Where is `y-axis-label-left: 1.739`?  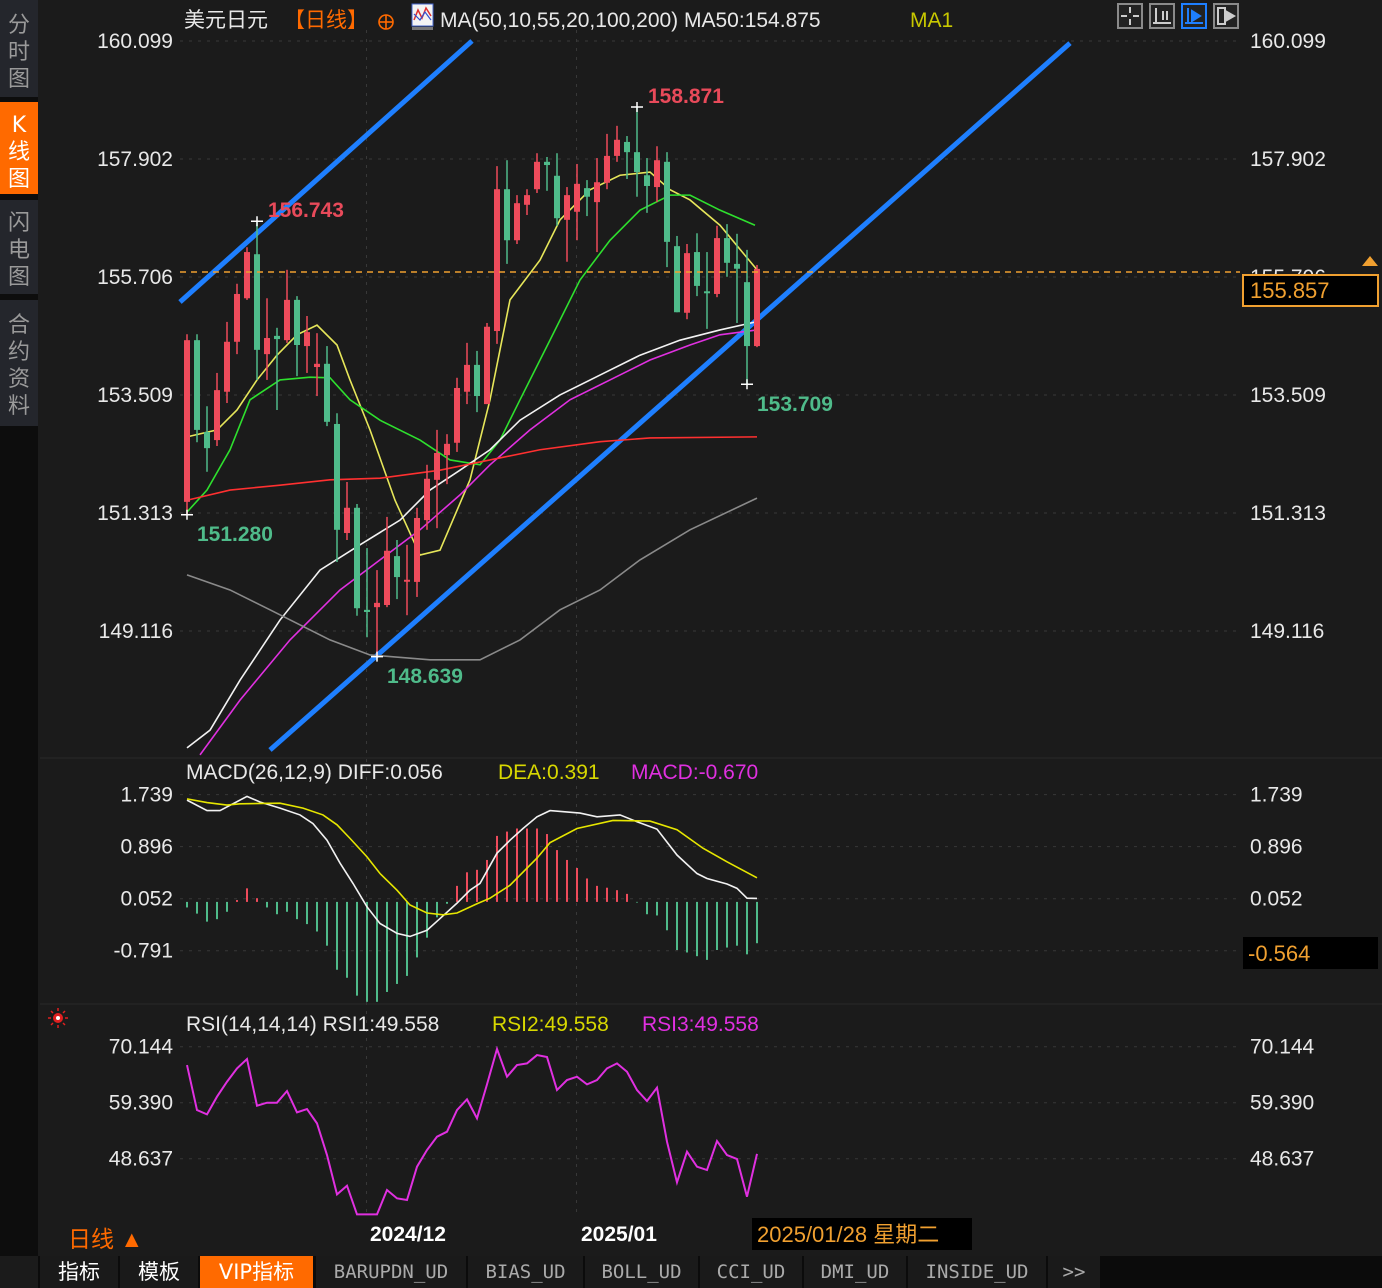 y-axis-label-left: 1.739 is located at coordinates (146, 795).